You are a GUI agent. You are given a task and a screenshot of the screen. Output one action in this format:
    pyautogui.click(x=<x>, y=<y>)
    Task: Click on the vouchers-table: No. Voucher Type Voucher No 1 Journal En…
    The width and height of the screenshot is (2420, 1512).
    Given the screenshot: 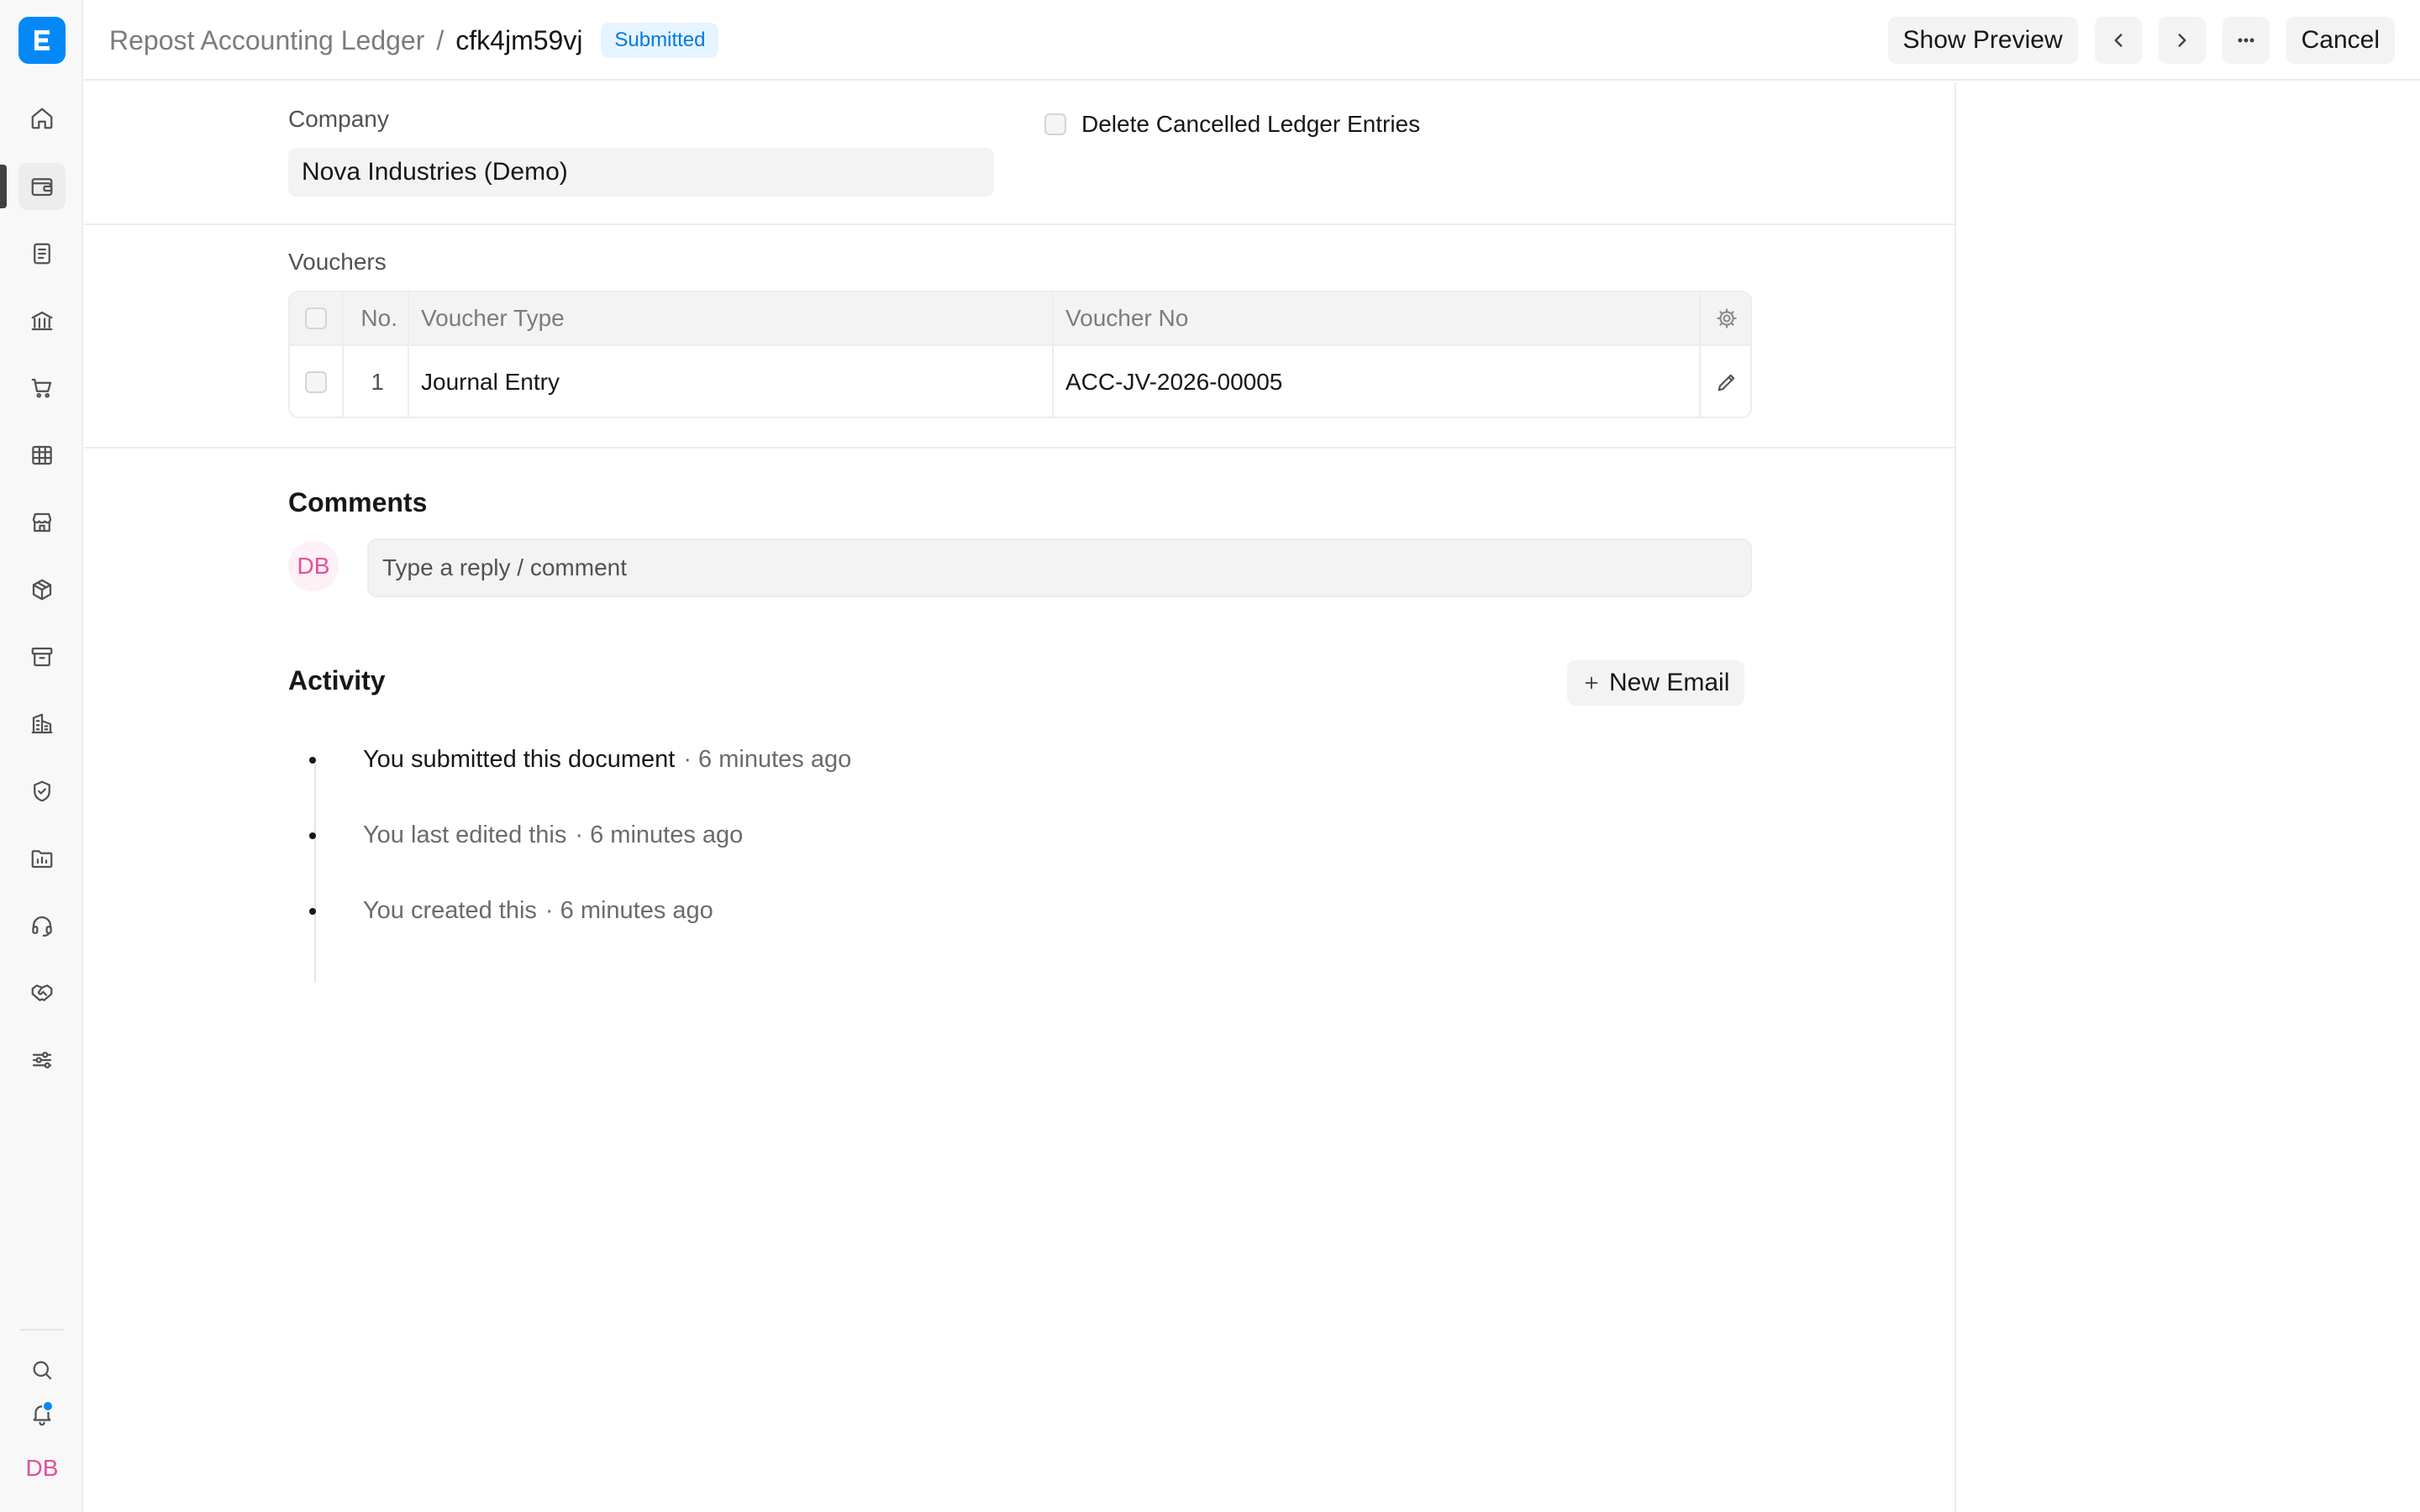 What is the action you would take?
    pyautogui.click(x=1020, y=354)
    